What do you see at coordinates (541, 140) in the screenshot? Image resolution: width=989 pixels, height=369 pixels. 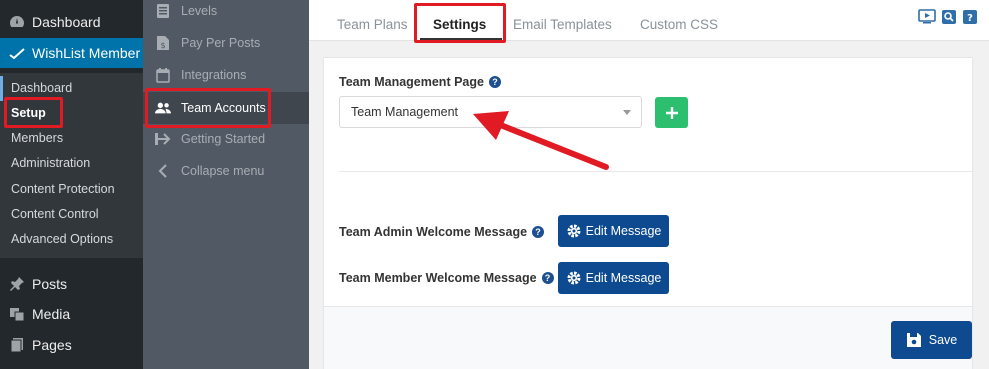 I see `annotation-arrow` at bounding box center [541, 140].